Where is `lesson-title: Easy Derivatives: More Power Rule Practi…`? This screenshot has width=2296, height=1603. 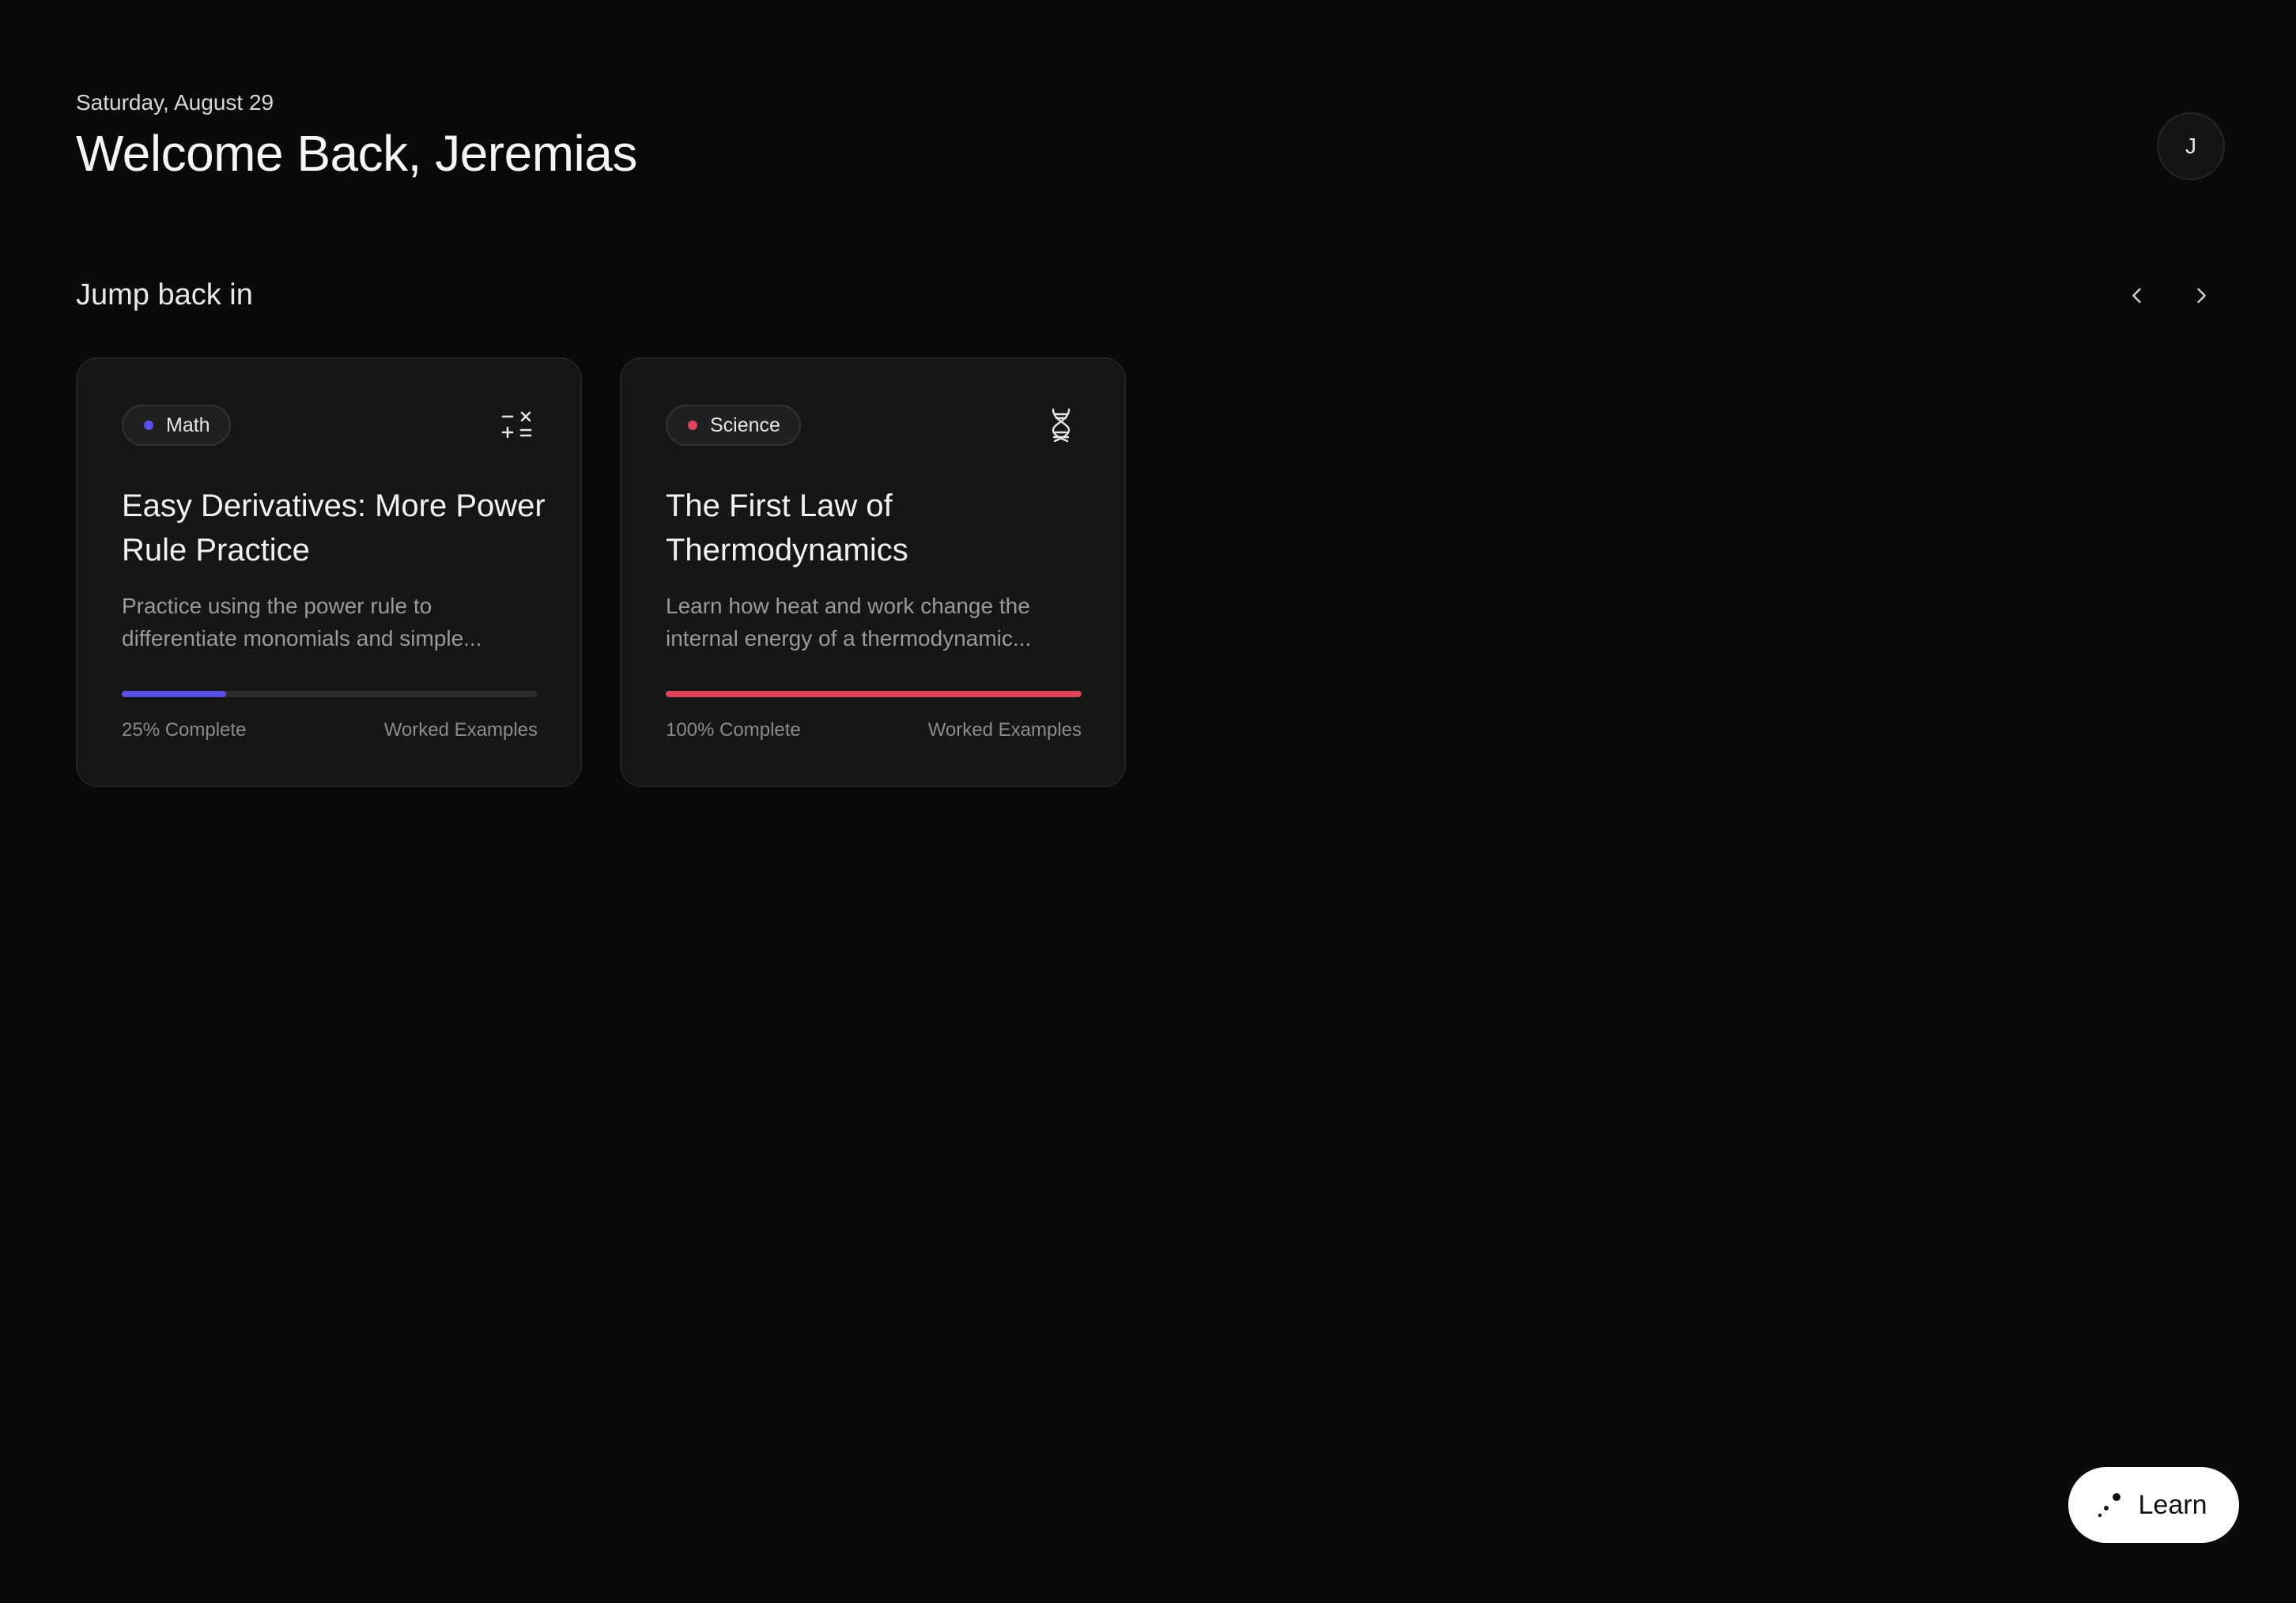 lesson-title: Easy Derivatives: More Power Rule Practi… is located at coordinates (334, 528).